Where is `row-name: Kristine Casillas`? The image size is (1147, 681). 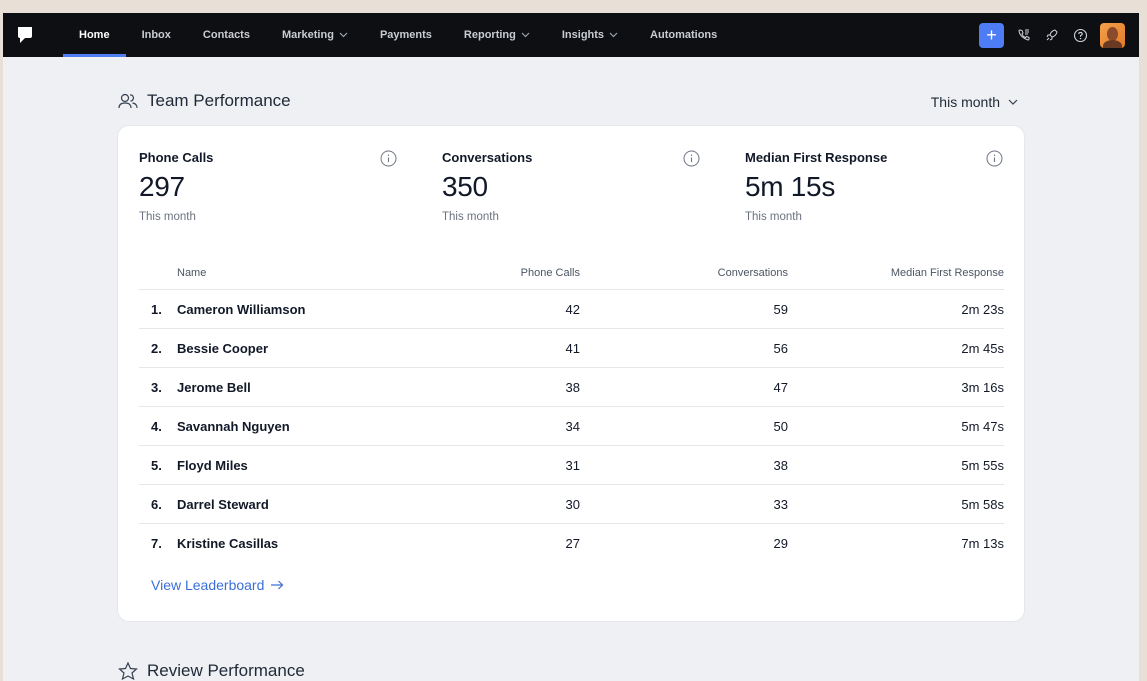 row-name: Kristine Casillas is located at coordinates (228, 543).